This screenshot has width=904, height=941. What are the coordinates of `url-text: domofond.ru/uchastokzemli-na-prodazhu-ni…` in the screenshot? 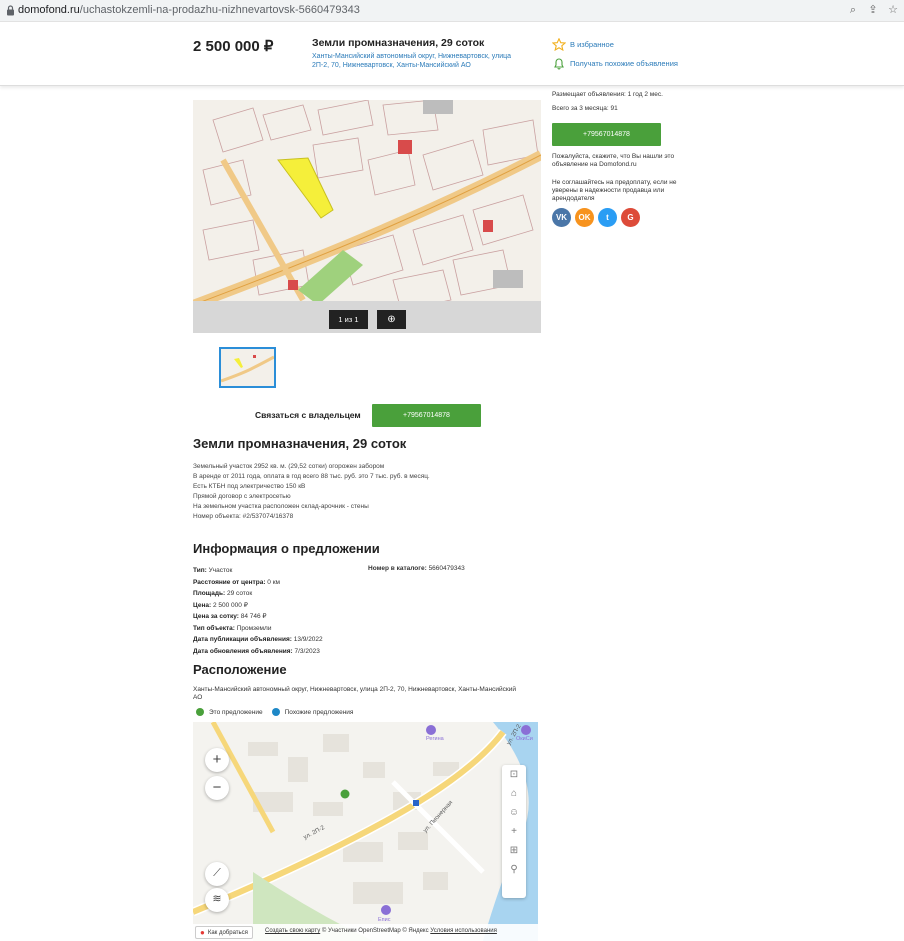 It's located at (189, 10).